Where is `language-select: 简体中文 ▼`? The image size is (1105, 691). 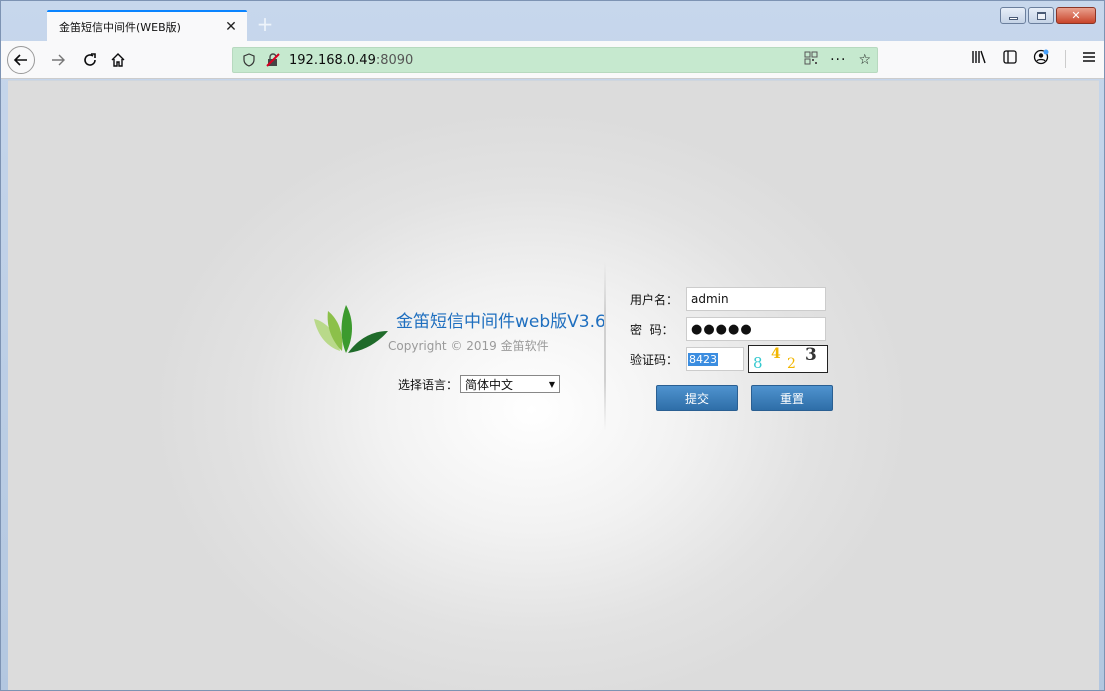 language-select: 简体中文 ▼ is located at coordinates (510, 384).